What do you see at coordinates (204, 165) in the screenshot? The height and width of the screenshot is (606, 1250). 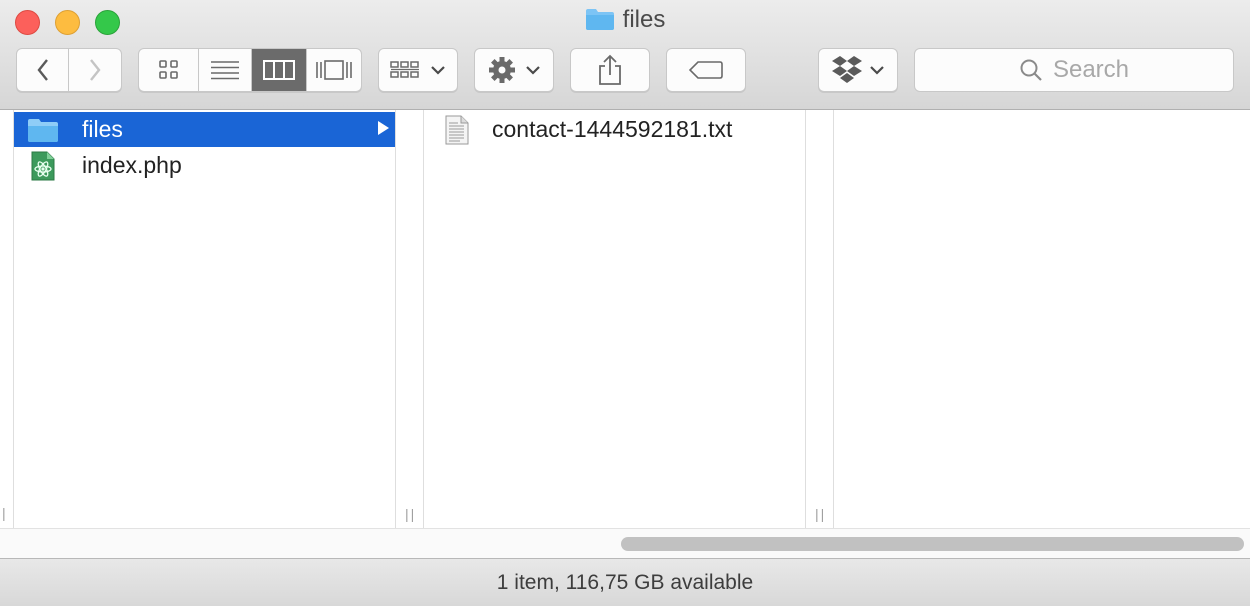 I see `list-item-index-php: index.php` at bounding box center [204, 165].